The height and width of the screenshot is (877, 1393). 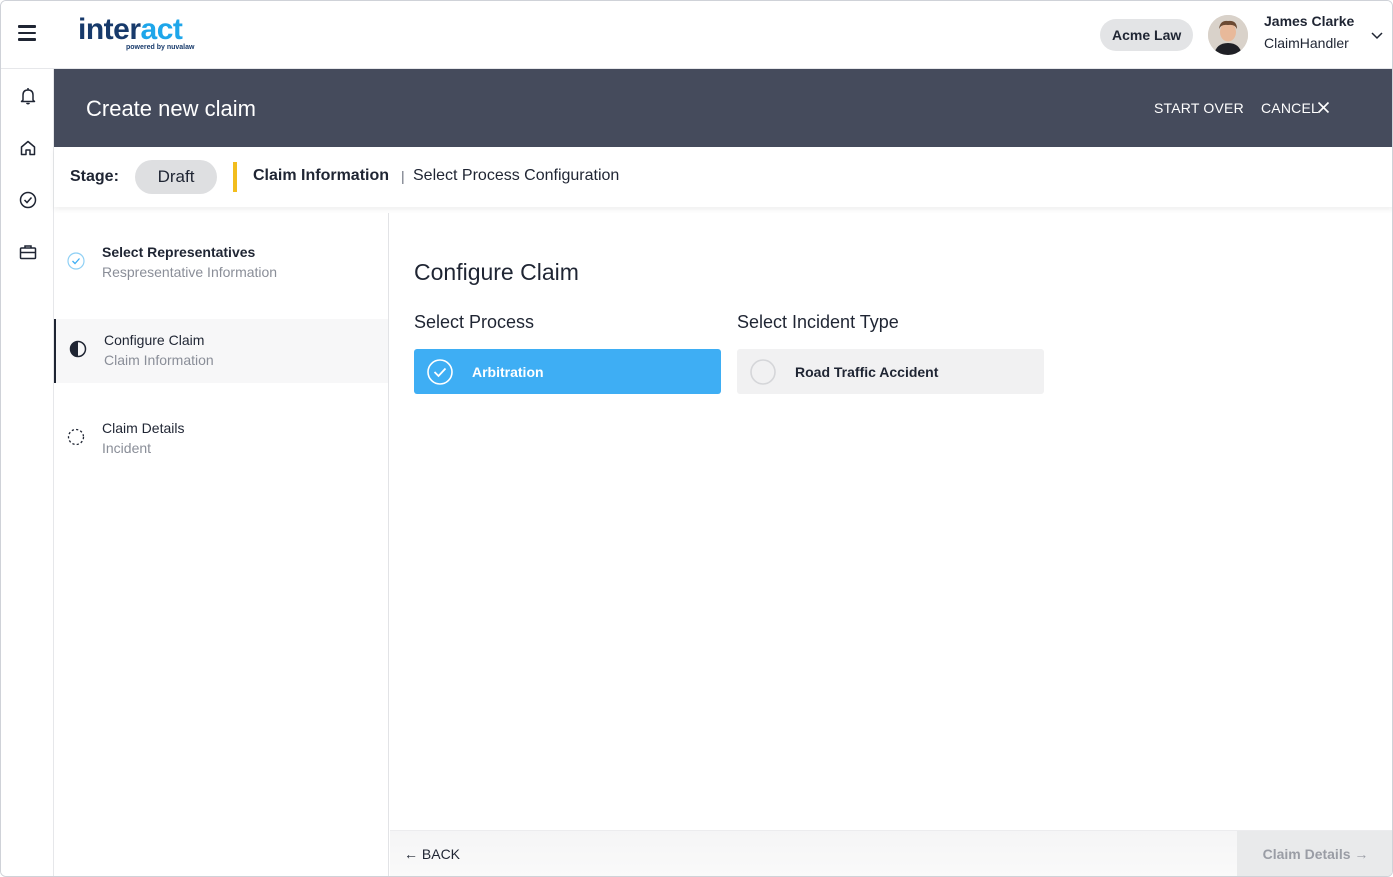 What do you see at coordinates (1147, 35) in the screenshot?
I see `organization-badge: Acme Law` at bounding box center [1147, 35].